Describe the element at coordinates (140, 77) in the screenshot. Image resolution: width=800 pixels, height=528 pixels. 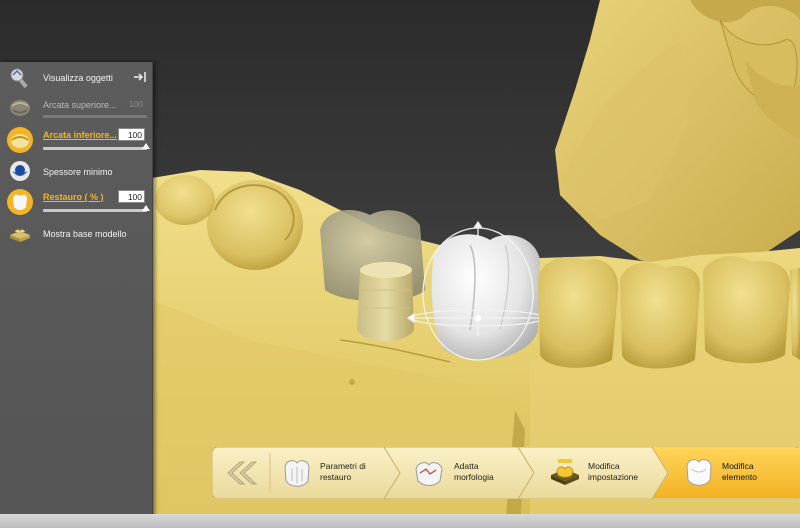
I see `pin-panel-icon` at that location.